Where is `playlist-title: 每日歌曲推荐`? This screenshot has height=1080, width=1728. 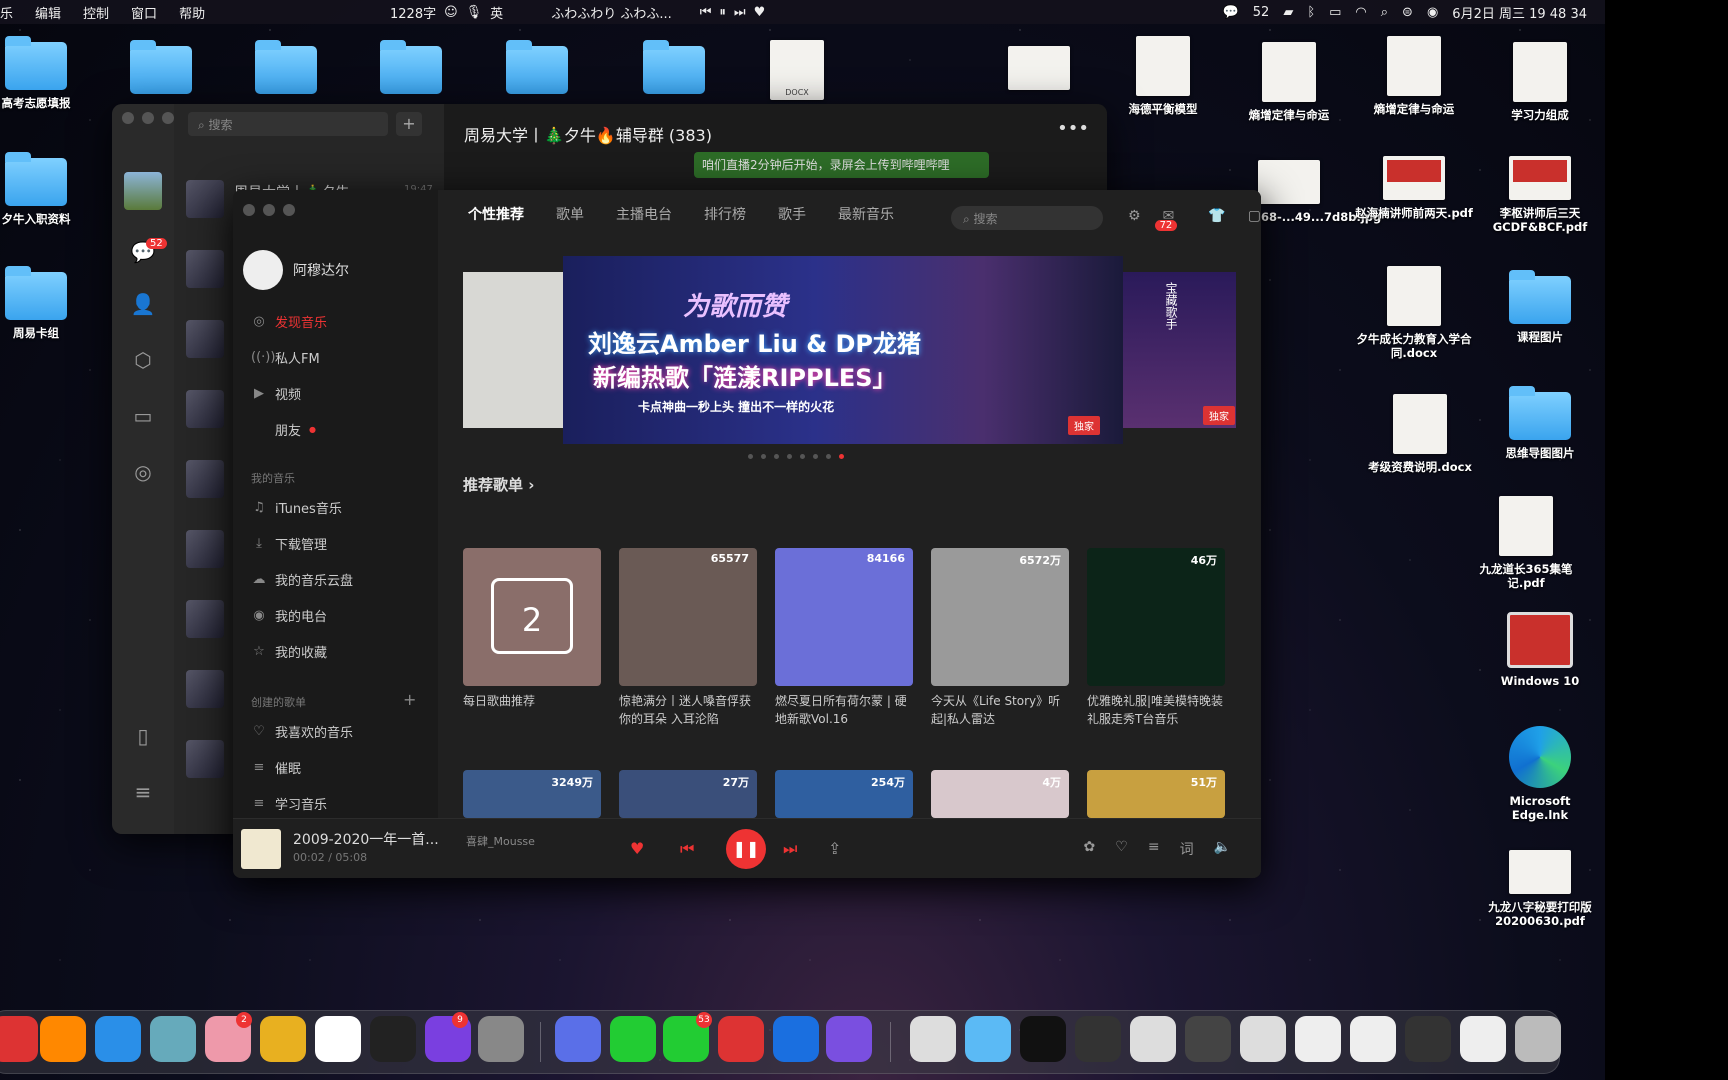
playlist-title: 每日歌曲推荐 is located at coordinates (532, 701).